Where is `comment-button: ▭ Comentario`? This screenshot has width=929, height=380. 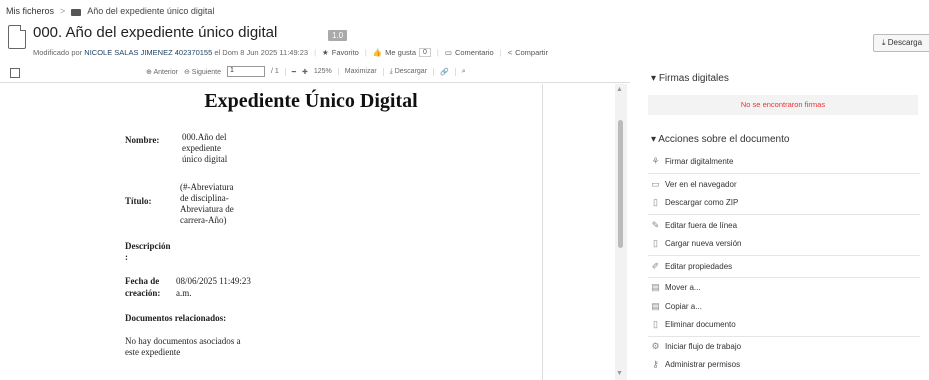
comment-button: ▭ Comentario is located at coordinates (469, 52).